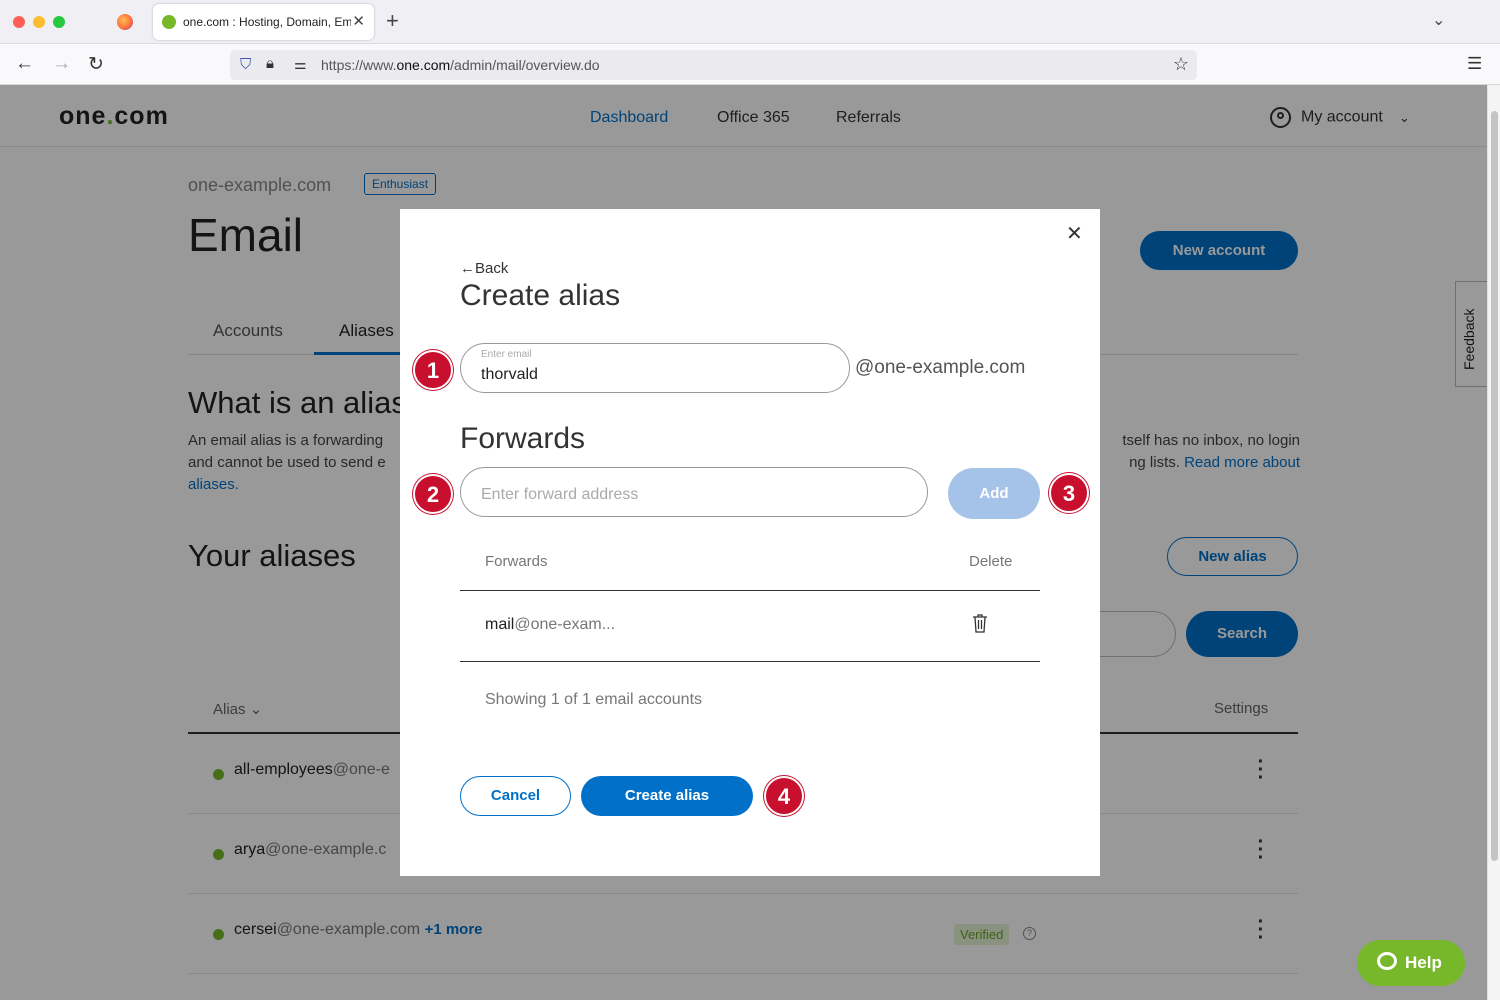 This screenshot has height=1000, width=1500. What do you see at coordinates (594, 699) in the screenshot?
I see `showing-count: Showing 1 of 1 email accounts` at bounding box center [594, 699].